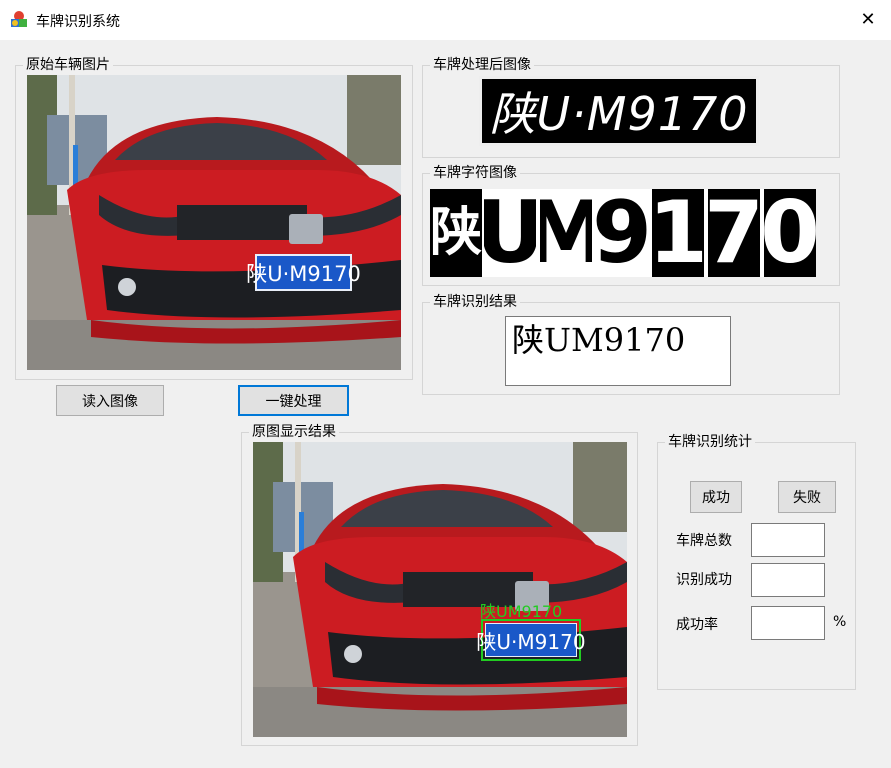 This screenshot has width=891, height=768. I want to click on char-cell-5: 1, so click(678, 233).